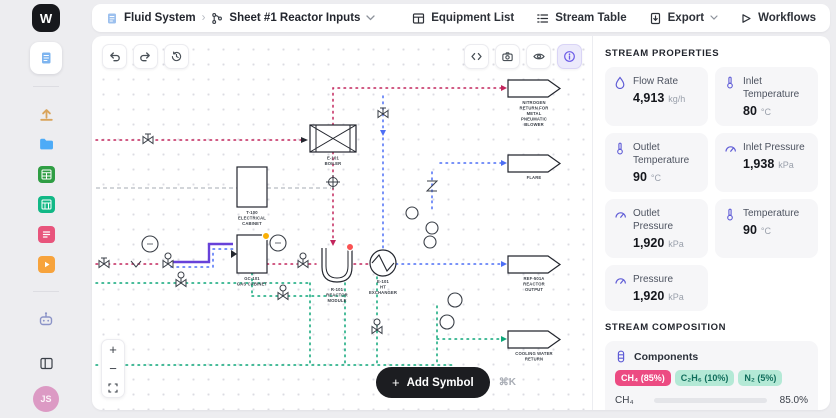 Image resolution: width=836 pixels, height=418 pixels. What do you see at coordinates (46, 264) in the screenshot?
I see `sidebar-item-media` at bounding box center [46, 264].